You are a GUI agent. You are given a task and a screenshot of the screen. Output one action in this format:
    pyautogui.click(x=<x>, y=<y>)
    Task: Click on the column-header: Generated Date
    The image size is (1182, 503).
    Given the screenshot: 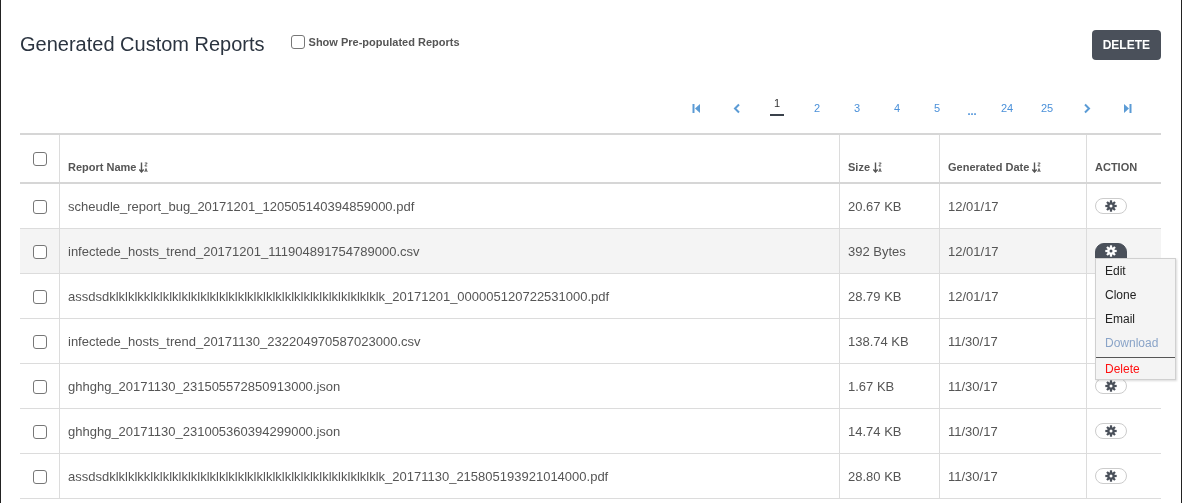 What is the action you would take?
    pyautogui.click(x=989, y=167)
    